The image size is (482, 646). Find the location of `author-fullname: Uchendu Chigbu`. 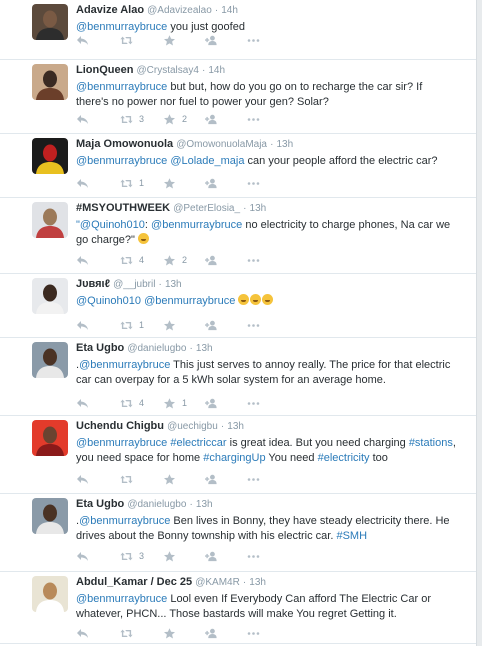

author-fullname: Uchendu Chigbu is located at coordinates (120, 426).